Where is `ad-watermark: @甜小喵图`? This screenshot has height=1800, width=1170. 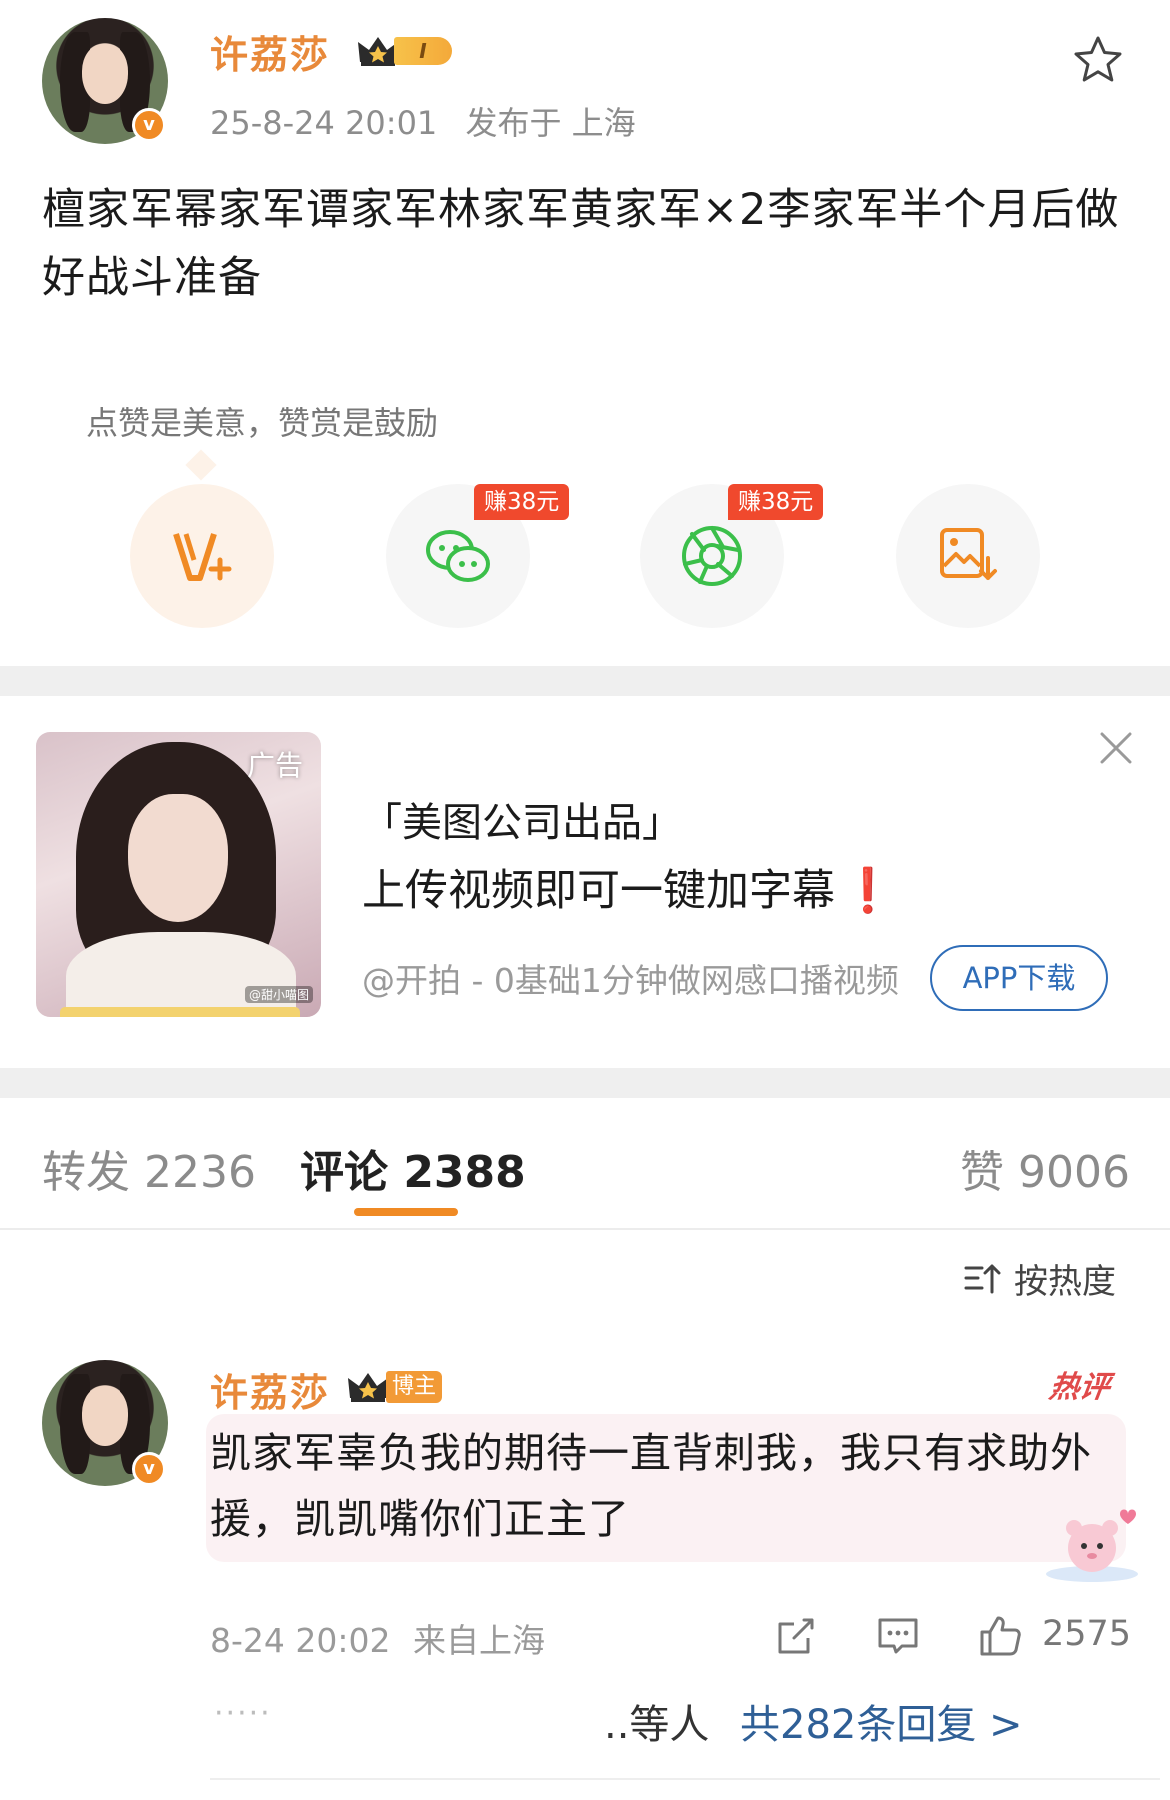 ad-watermark: @甜小喵图 is located at coordinates (278, 994).